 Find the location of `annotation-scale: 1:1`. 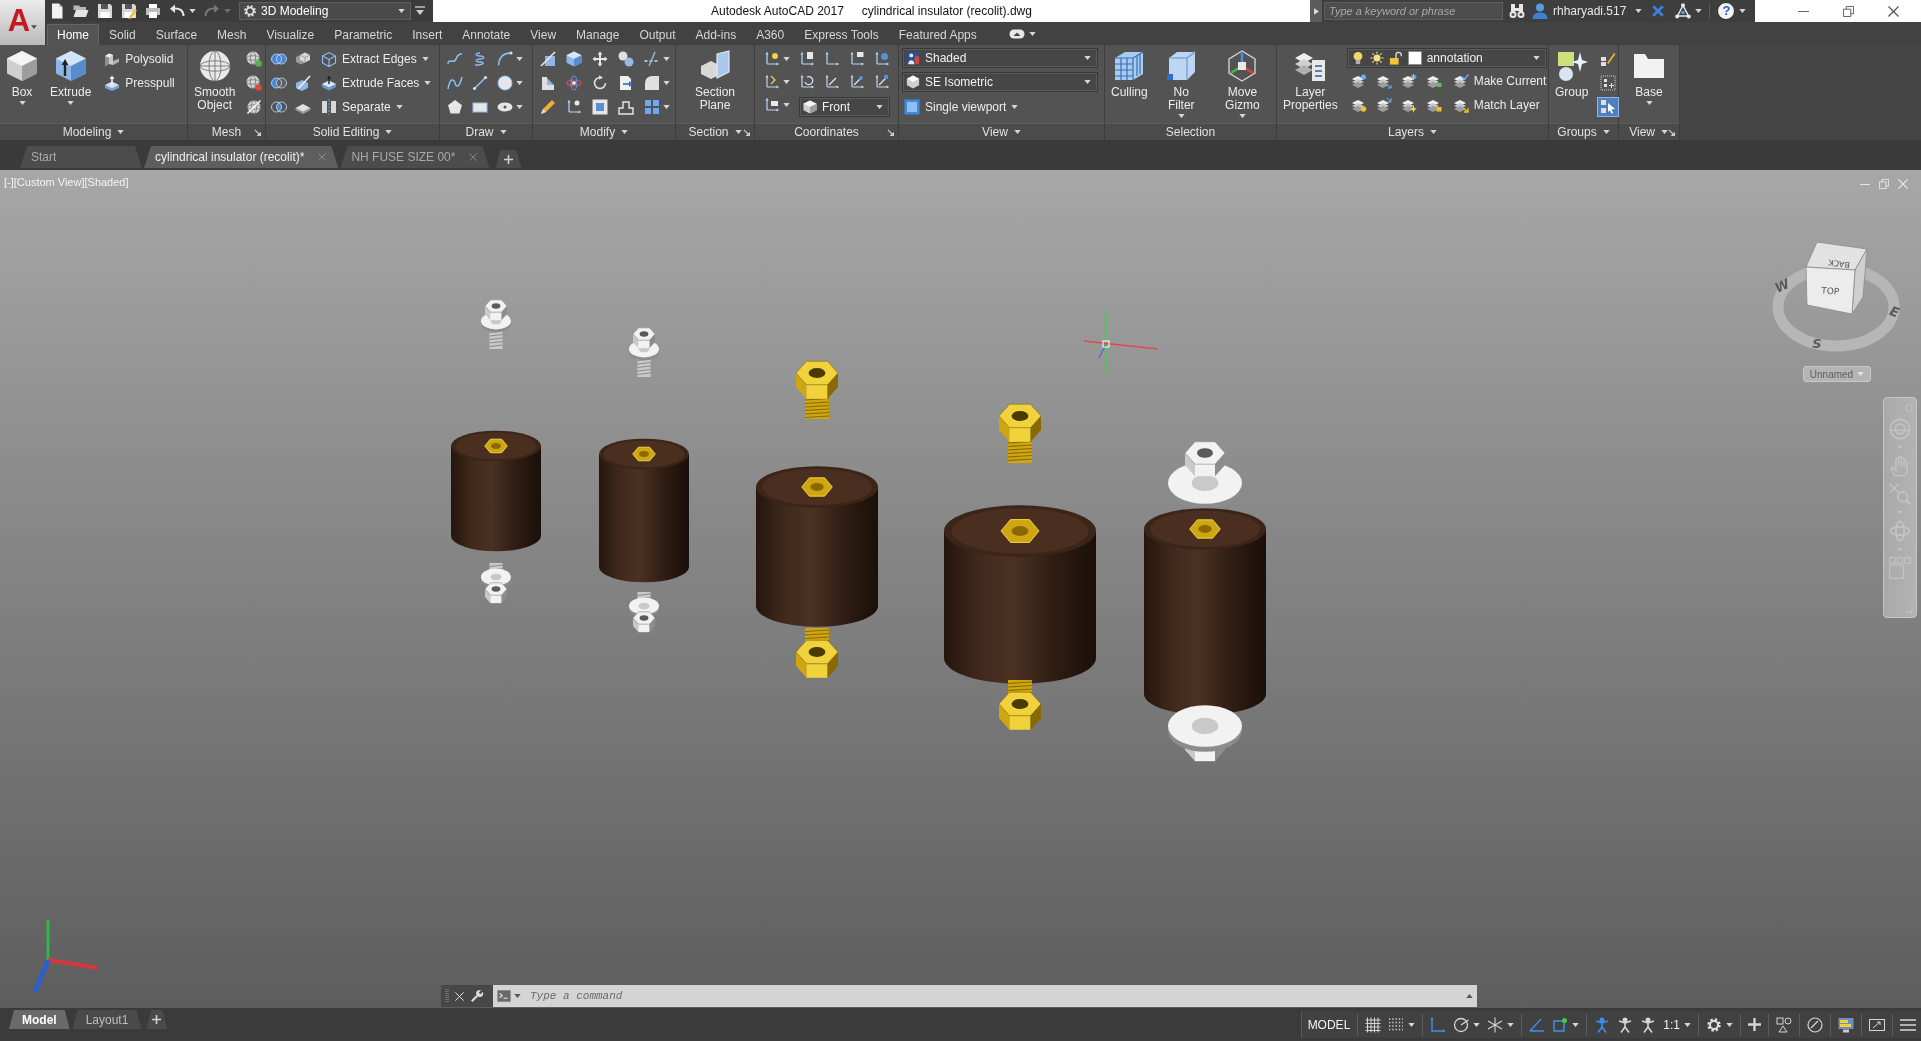

annotation-scale: 1:1 is located at coordinates (1671, 1024).